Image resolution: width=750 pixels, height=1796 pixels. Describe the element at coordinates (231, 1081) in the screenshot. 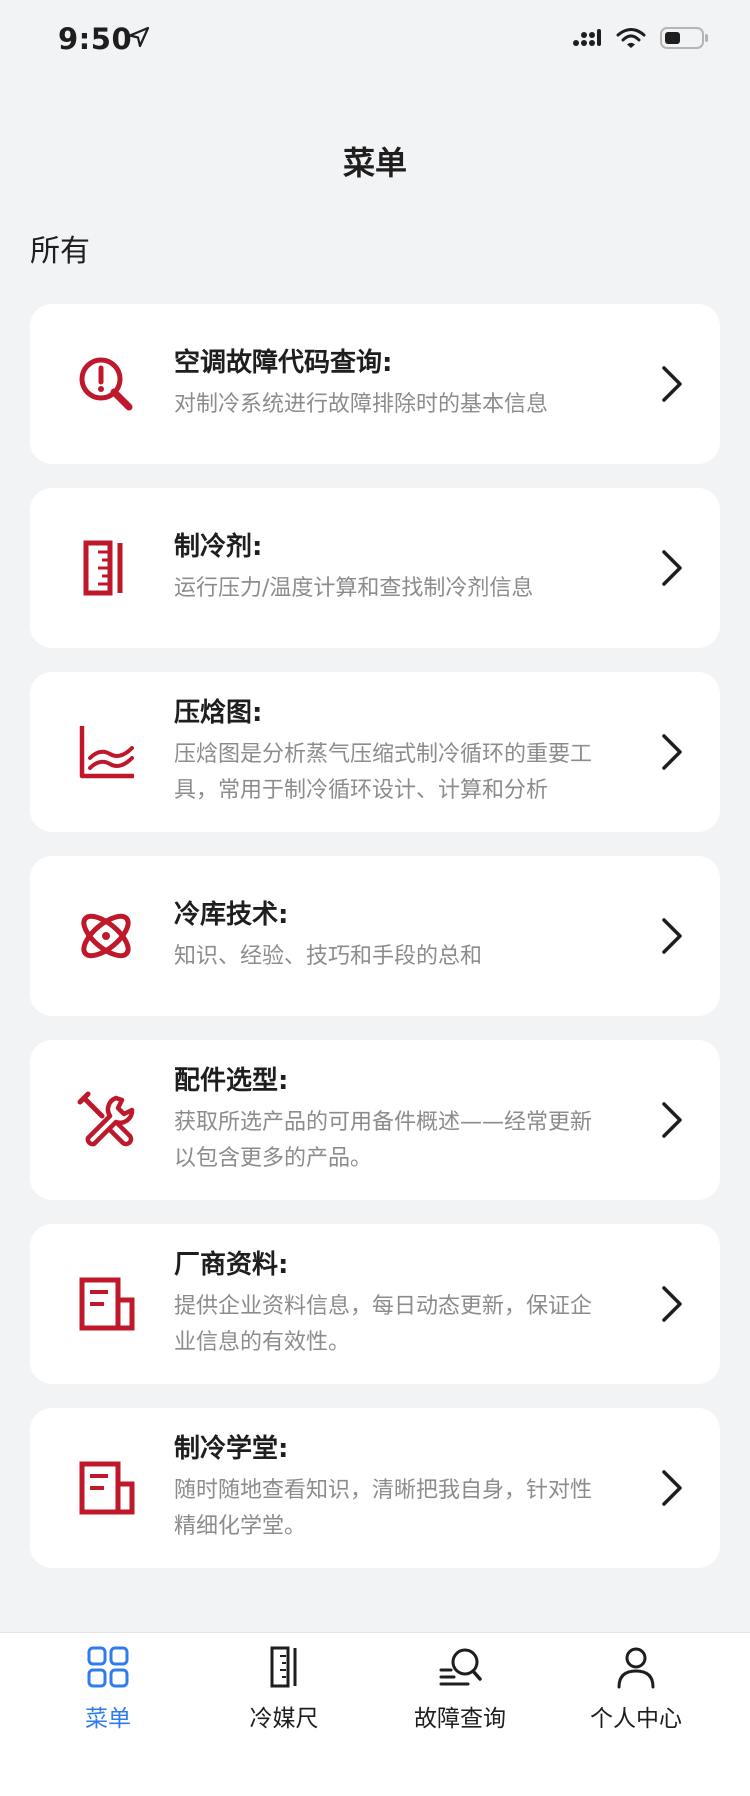

I see `card-title: 配件选型:` at that location.